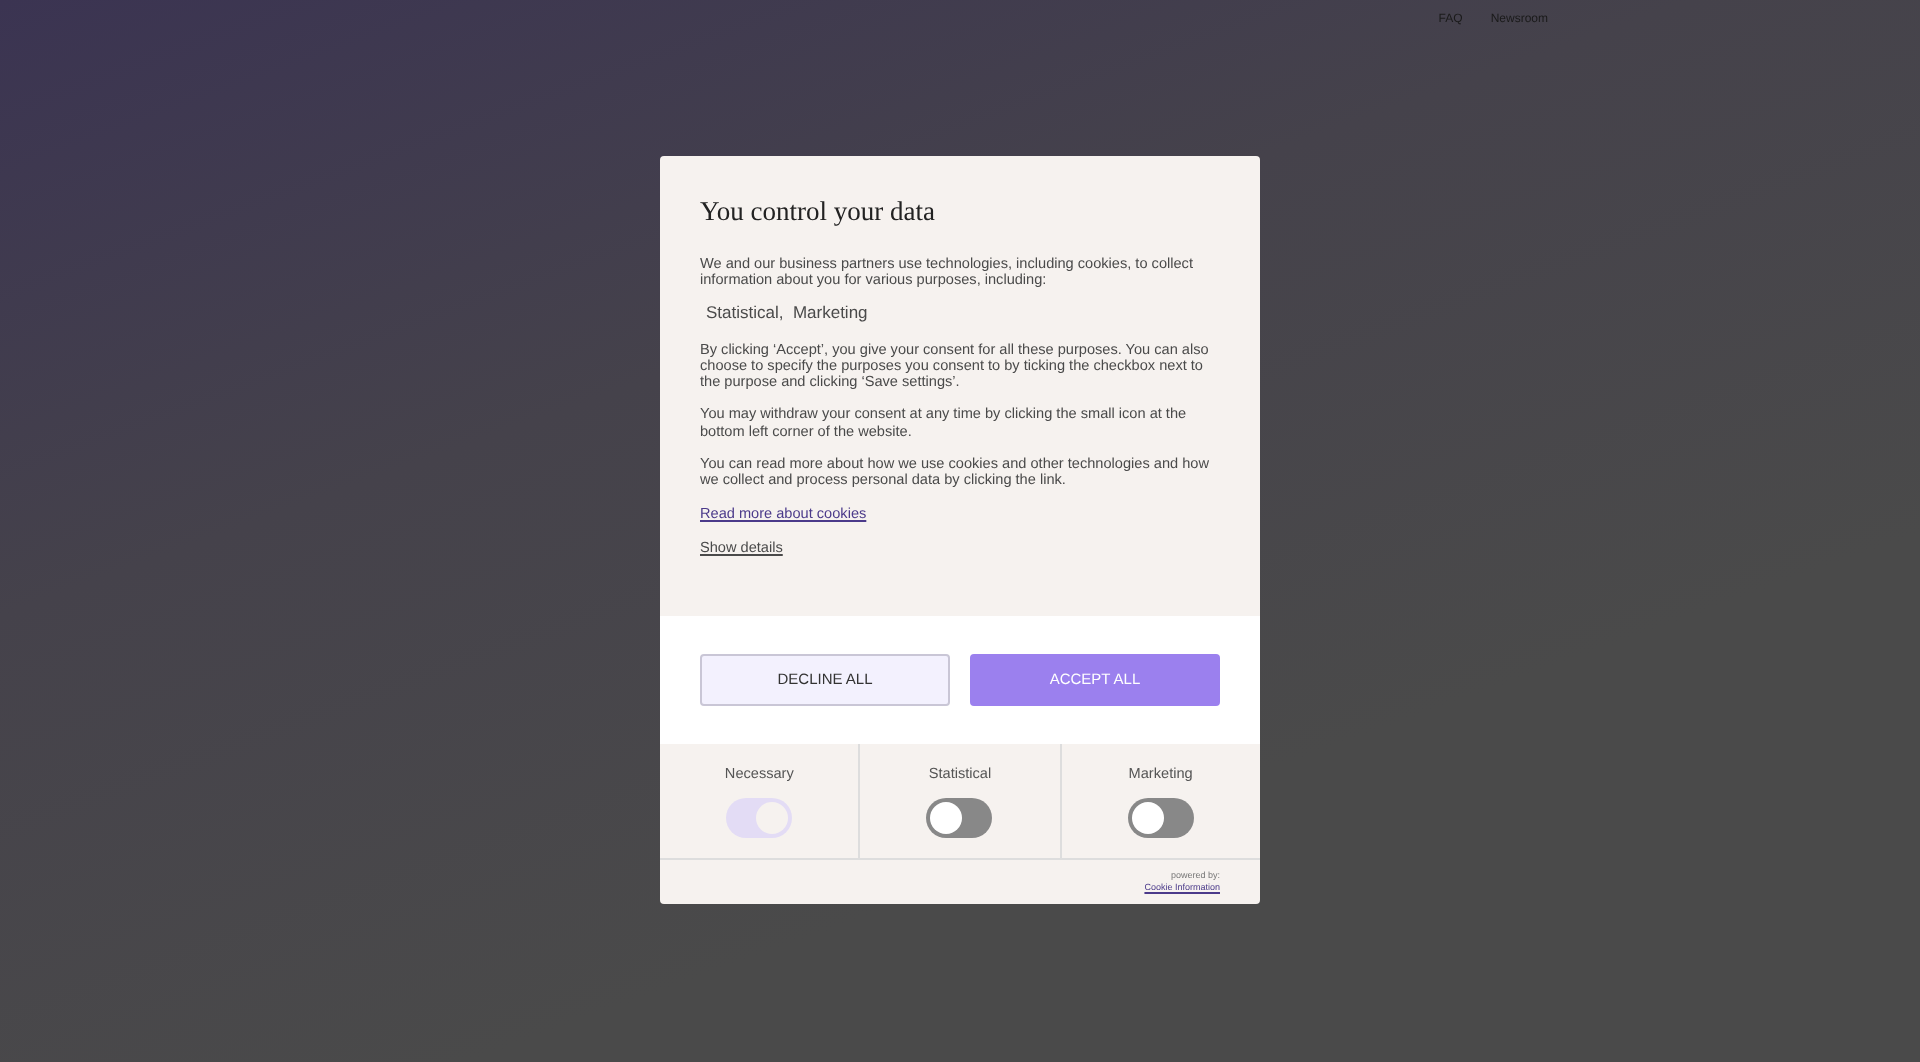  Describe the element at coordinates (818, 212) in the screenshot. I see `dialog-title: You control your data` at that location.